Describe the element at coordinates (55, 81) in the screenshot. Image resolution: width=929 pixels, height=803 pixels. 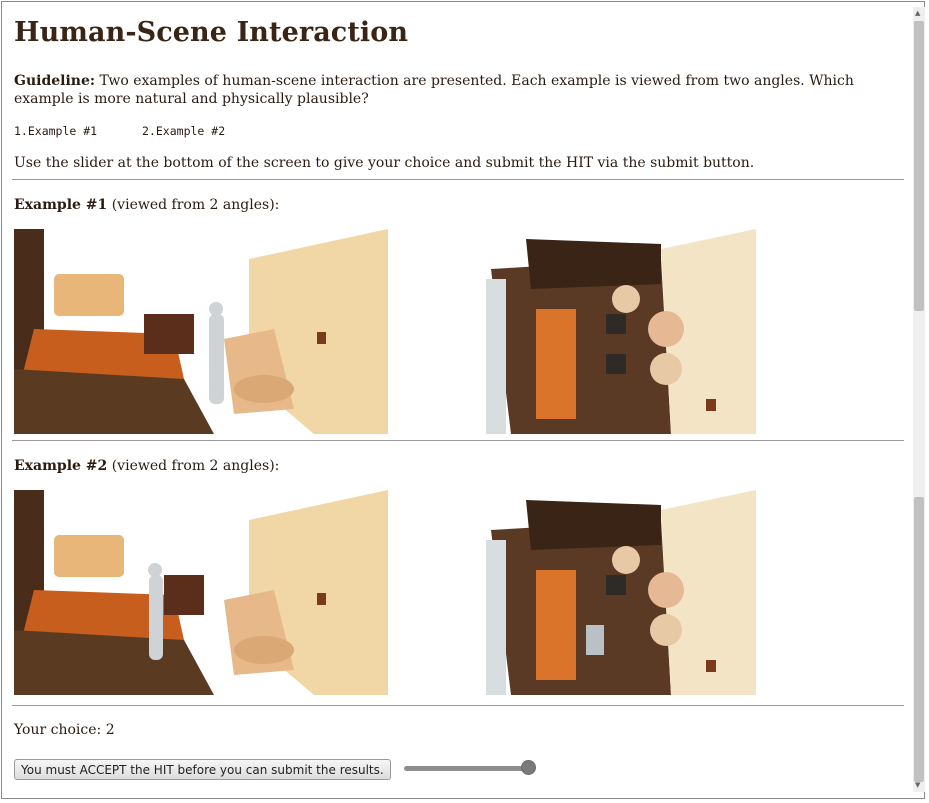
I see `guideline-label: Guideline:` at that location.